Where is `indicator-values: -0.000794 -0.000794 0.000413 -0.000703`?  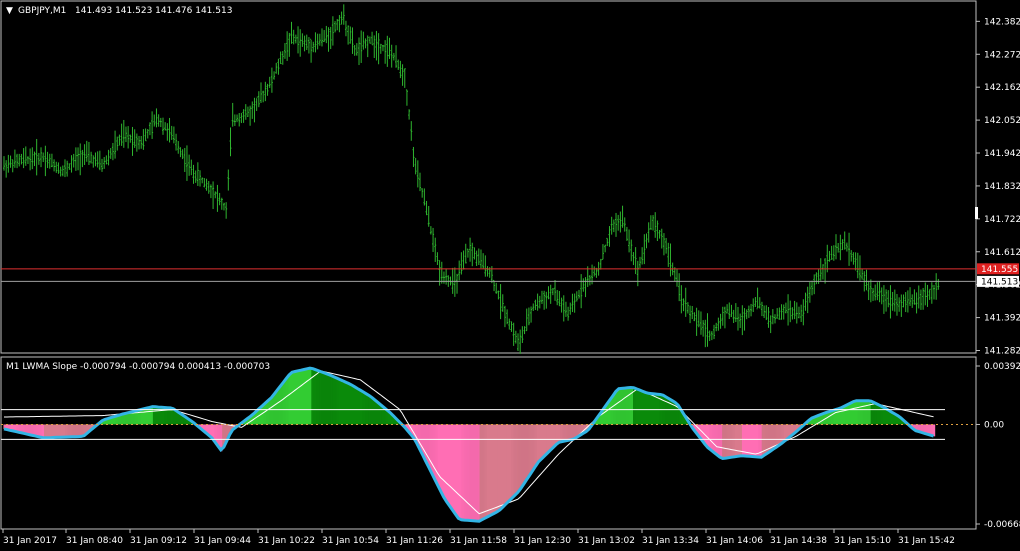
indicator-values: -0.000794 -0.000794 0.000413 -0.000703 is located at coordinates (175, 367).